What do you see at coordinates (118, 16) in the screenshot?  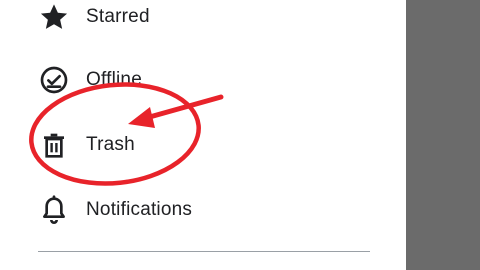 I see `drawer-item-label: Starred` at bounding box center [118, 16].